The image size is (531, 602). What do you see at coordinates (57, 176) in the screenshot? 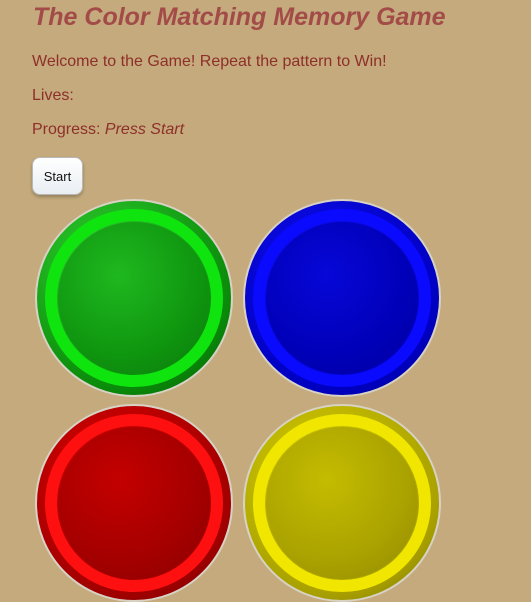
I see `start-button: Start` at bounding box center [57, 176].